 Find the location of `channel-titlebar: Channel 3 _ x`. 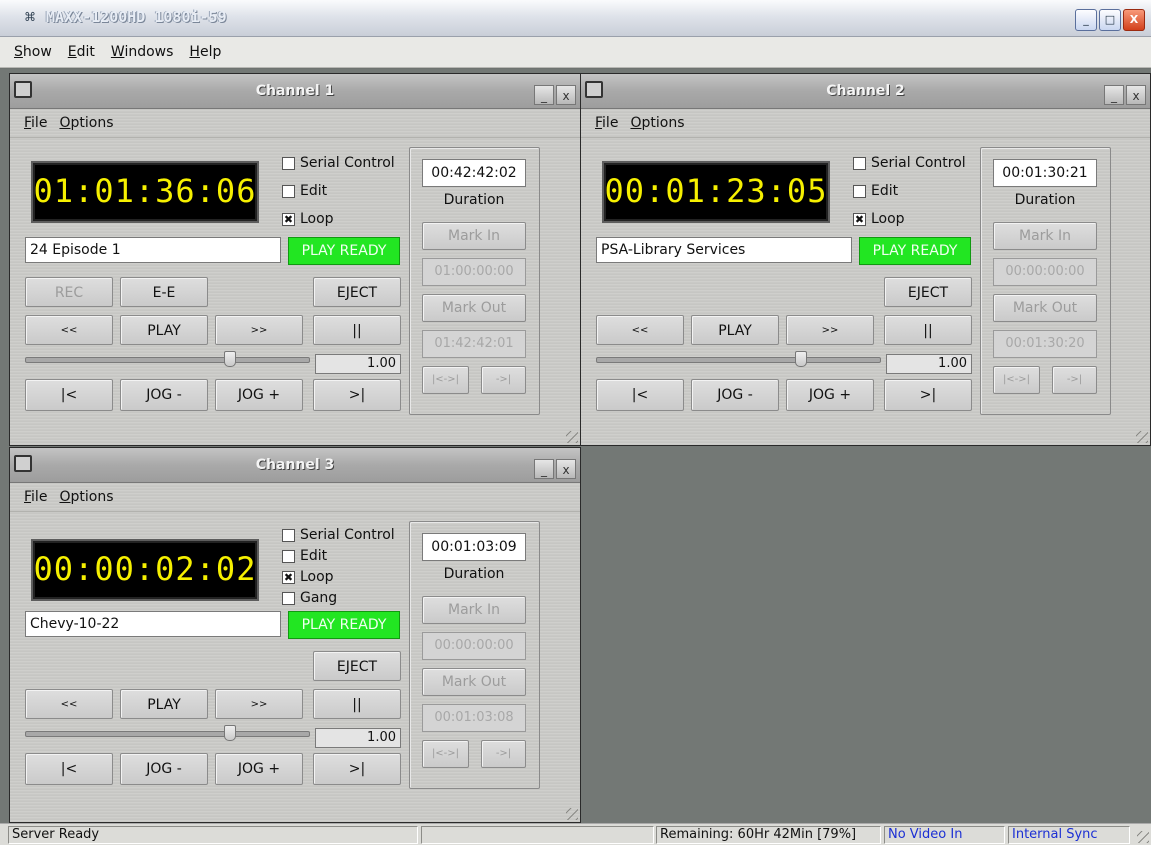

channel-titlebar: Channel 3 _ x is located at coordinates (295, 465).